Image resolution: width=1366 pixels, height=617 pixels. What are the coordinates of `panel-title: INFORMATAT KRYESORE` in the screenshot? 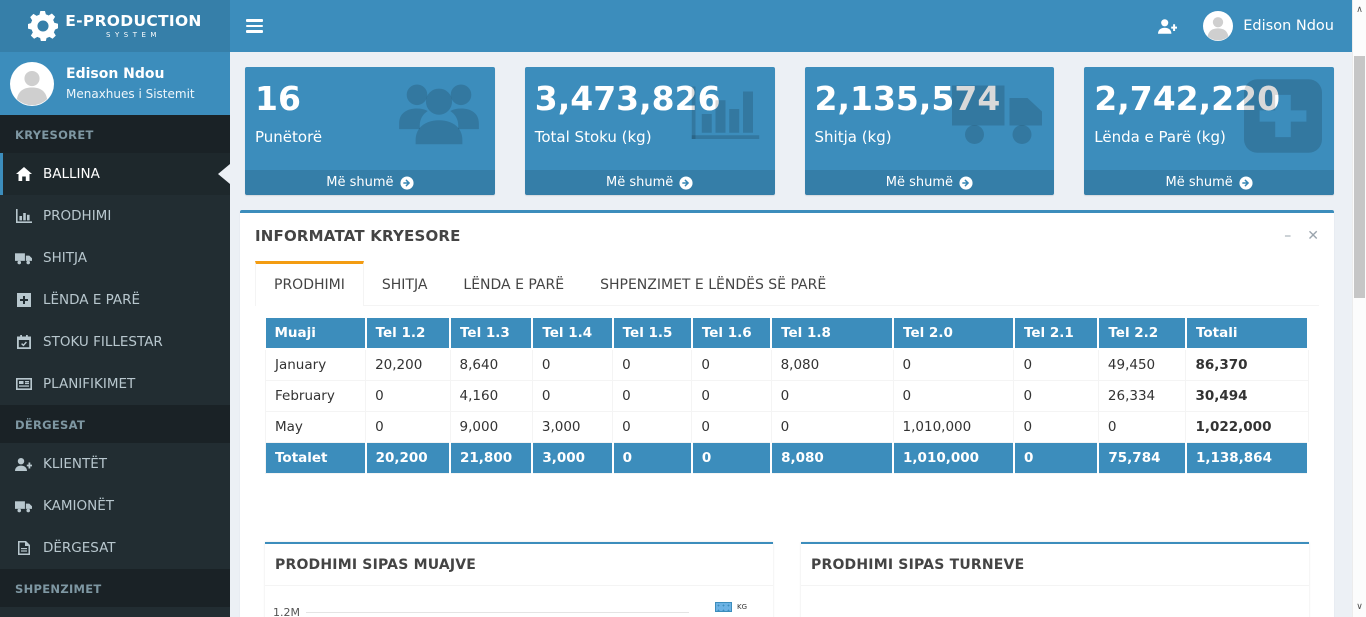 It's located at (358, 236).